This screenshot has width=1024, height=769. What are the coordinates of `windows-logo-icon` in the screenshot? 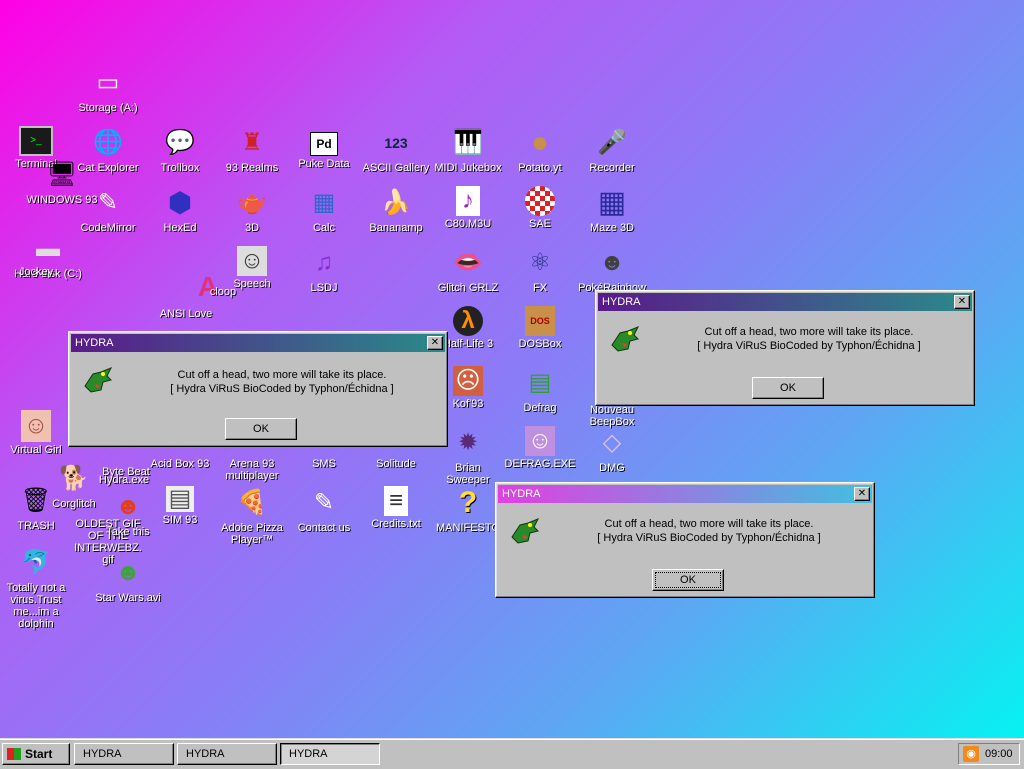 It's located at (14, 754).